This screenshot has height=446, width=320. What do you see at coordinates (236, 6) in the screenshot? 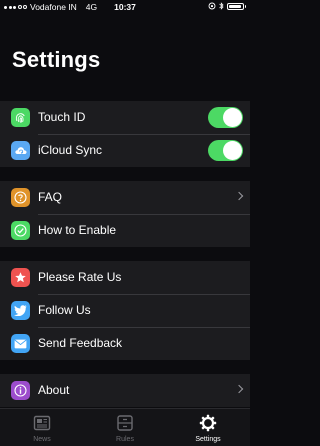
I see `battery-icon` at bounding box center [236, 6].